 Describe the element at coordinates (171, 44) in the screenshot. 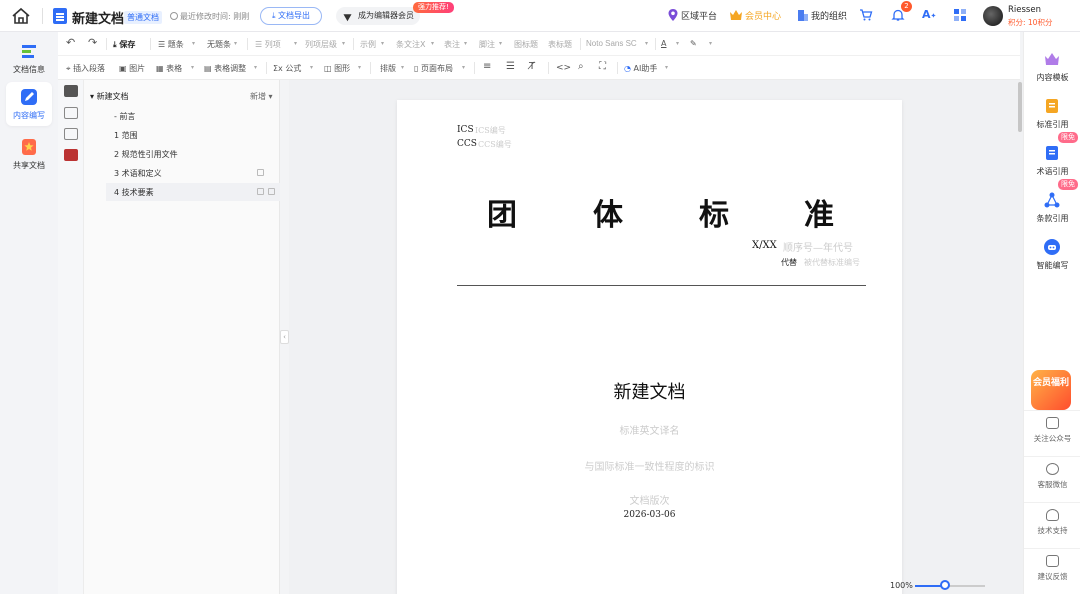

I see `heading-button: ☰ 题条` at that location.